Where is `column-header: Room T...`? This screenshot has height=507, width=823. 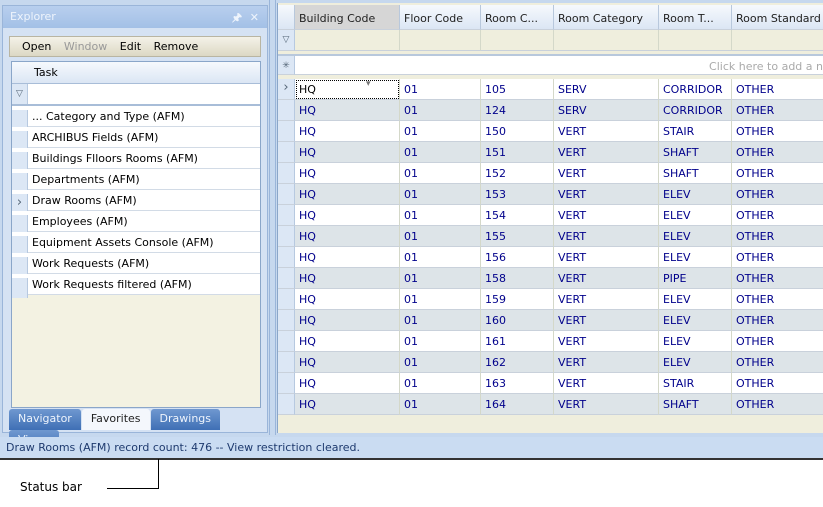
column-header: Room T... is located at coordinates (695, 17).